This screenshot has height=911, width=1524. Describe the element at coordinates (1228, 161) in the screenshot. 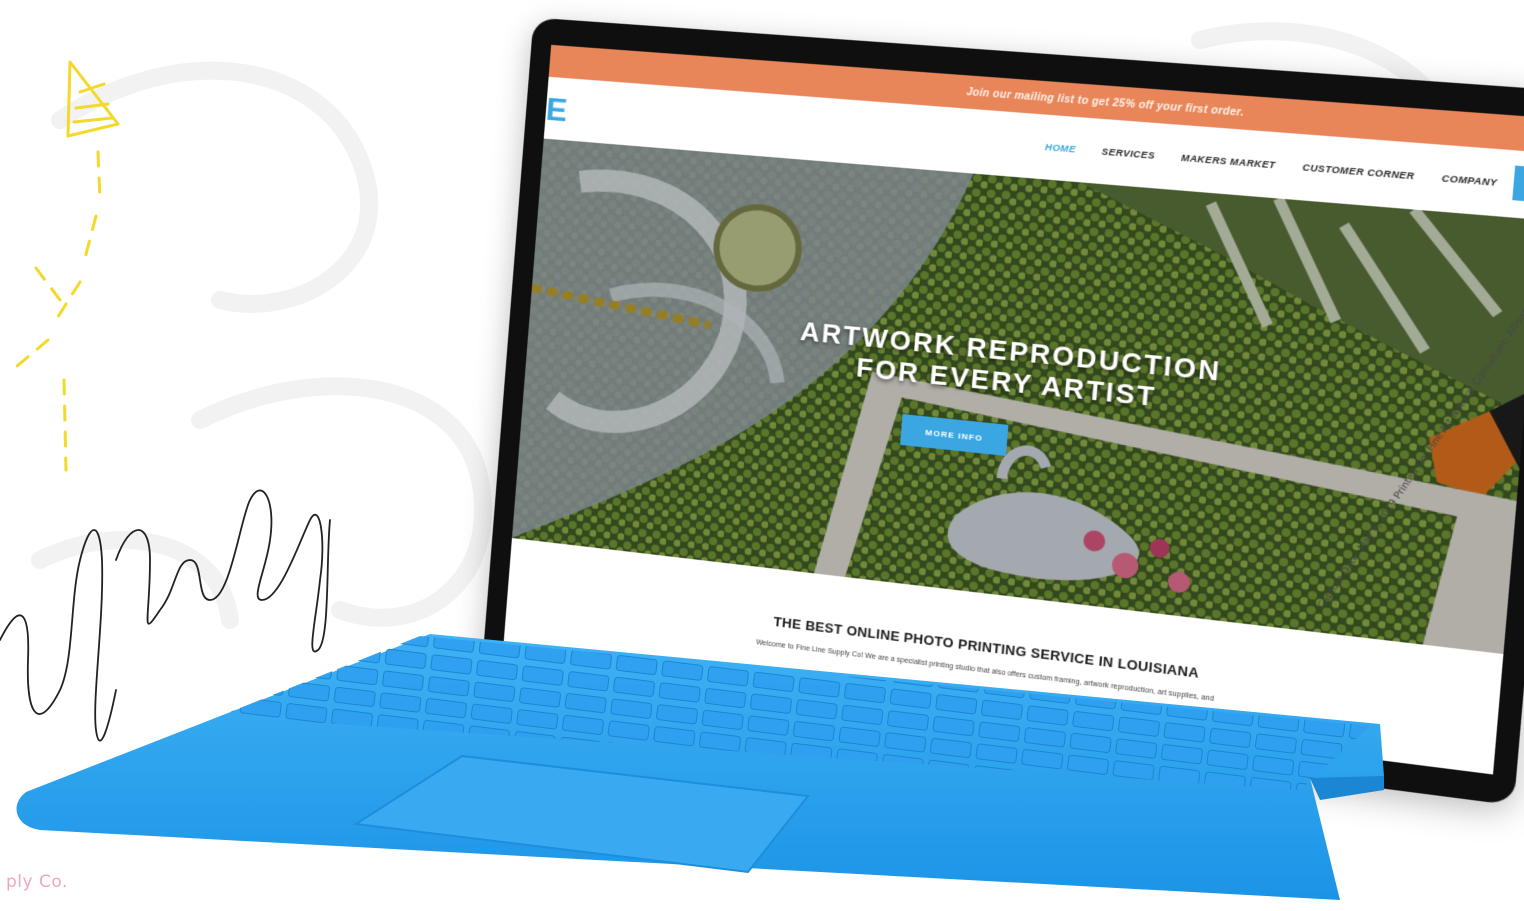

I see `nav-item-makers-market: MAKERS MARKET` at that location.